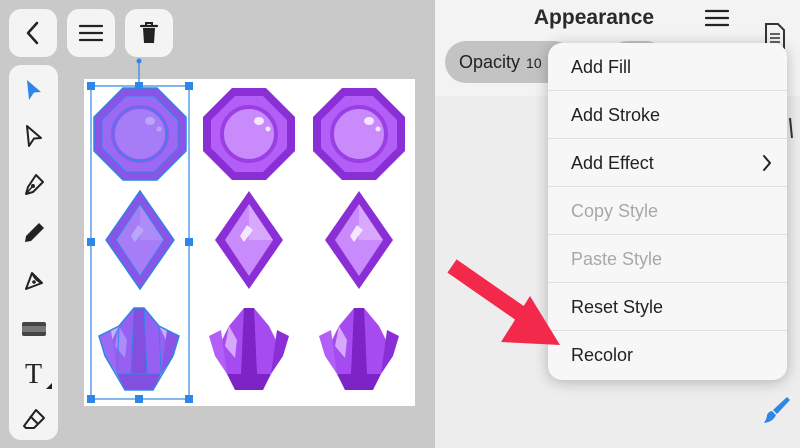  What do you see at coordinates (49, 386) in the screenshot?
I see `submenu-corner-icon` at bounding box center [49, 386].